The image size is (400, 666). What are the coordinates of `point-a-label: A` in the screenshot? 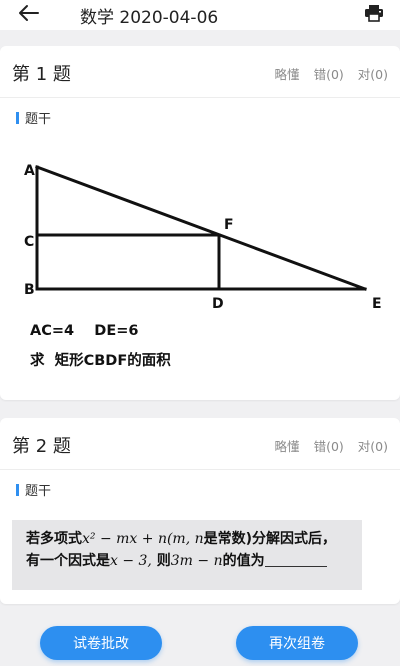 It's located at (29, 171).